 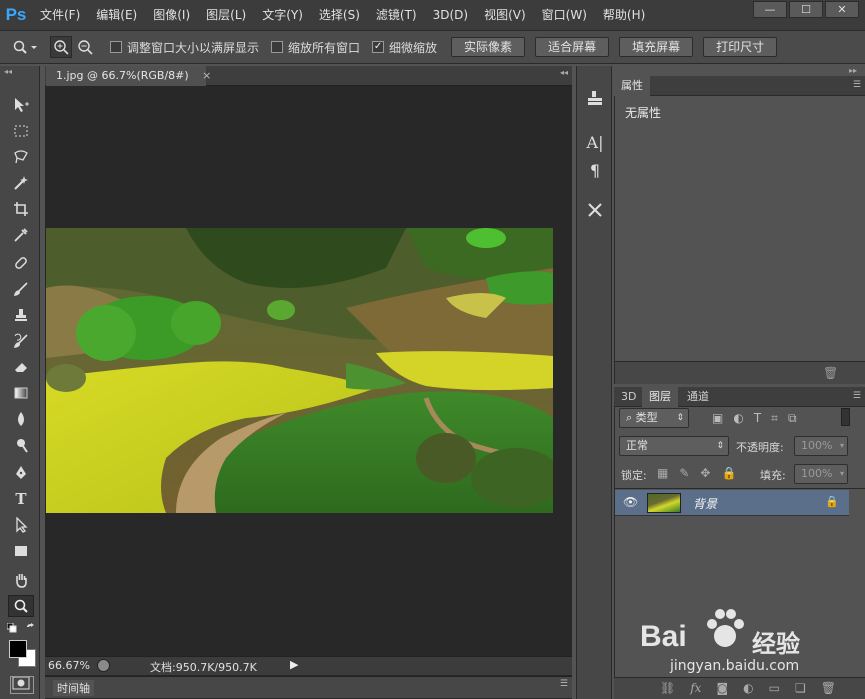 I want to click on resize-windows-option: 调整窗口大小以满屏显示, so click(x=184, y=47).